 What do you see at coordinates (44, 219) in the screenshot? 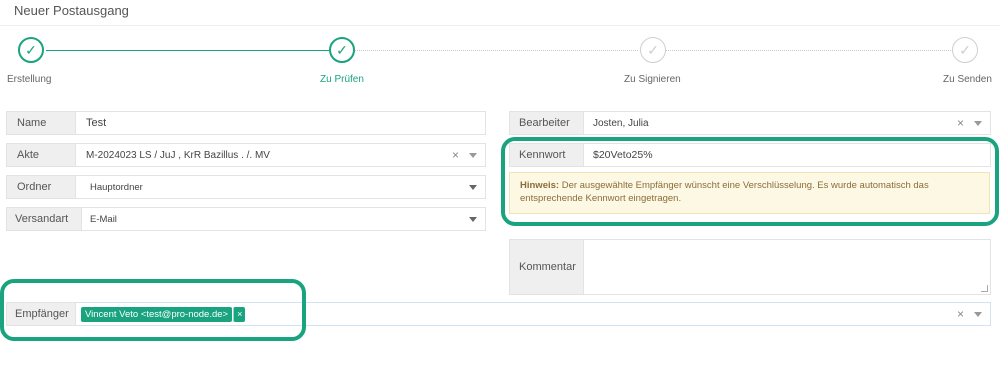
I see `versandart-label: Versandart` at bounding box center [44, 219].